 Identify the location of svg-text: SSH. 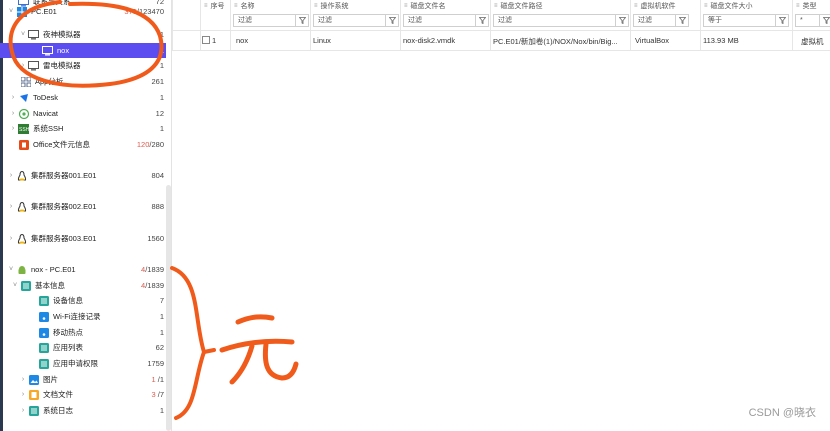
(24, 130).